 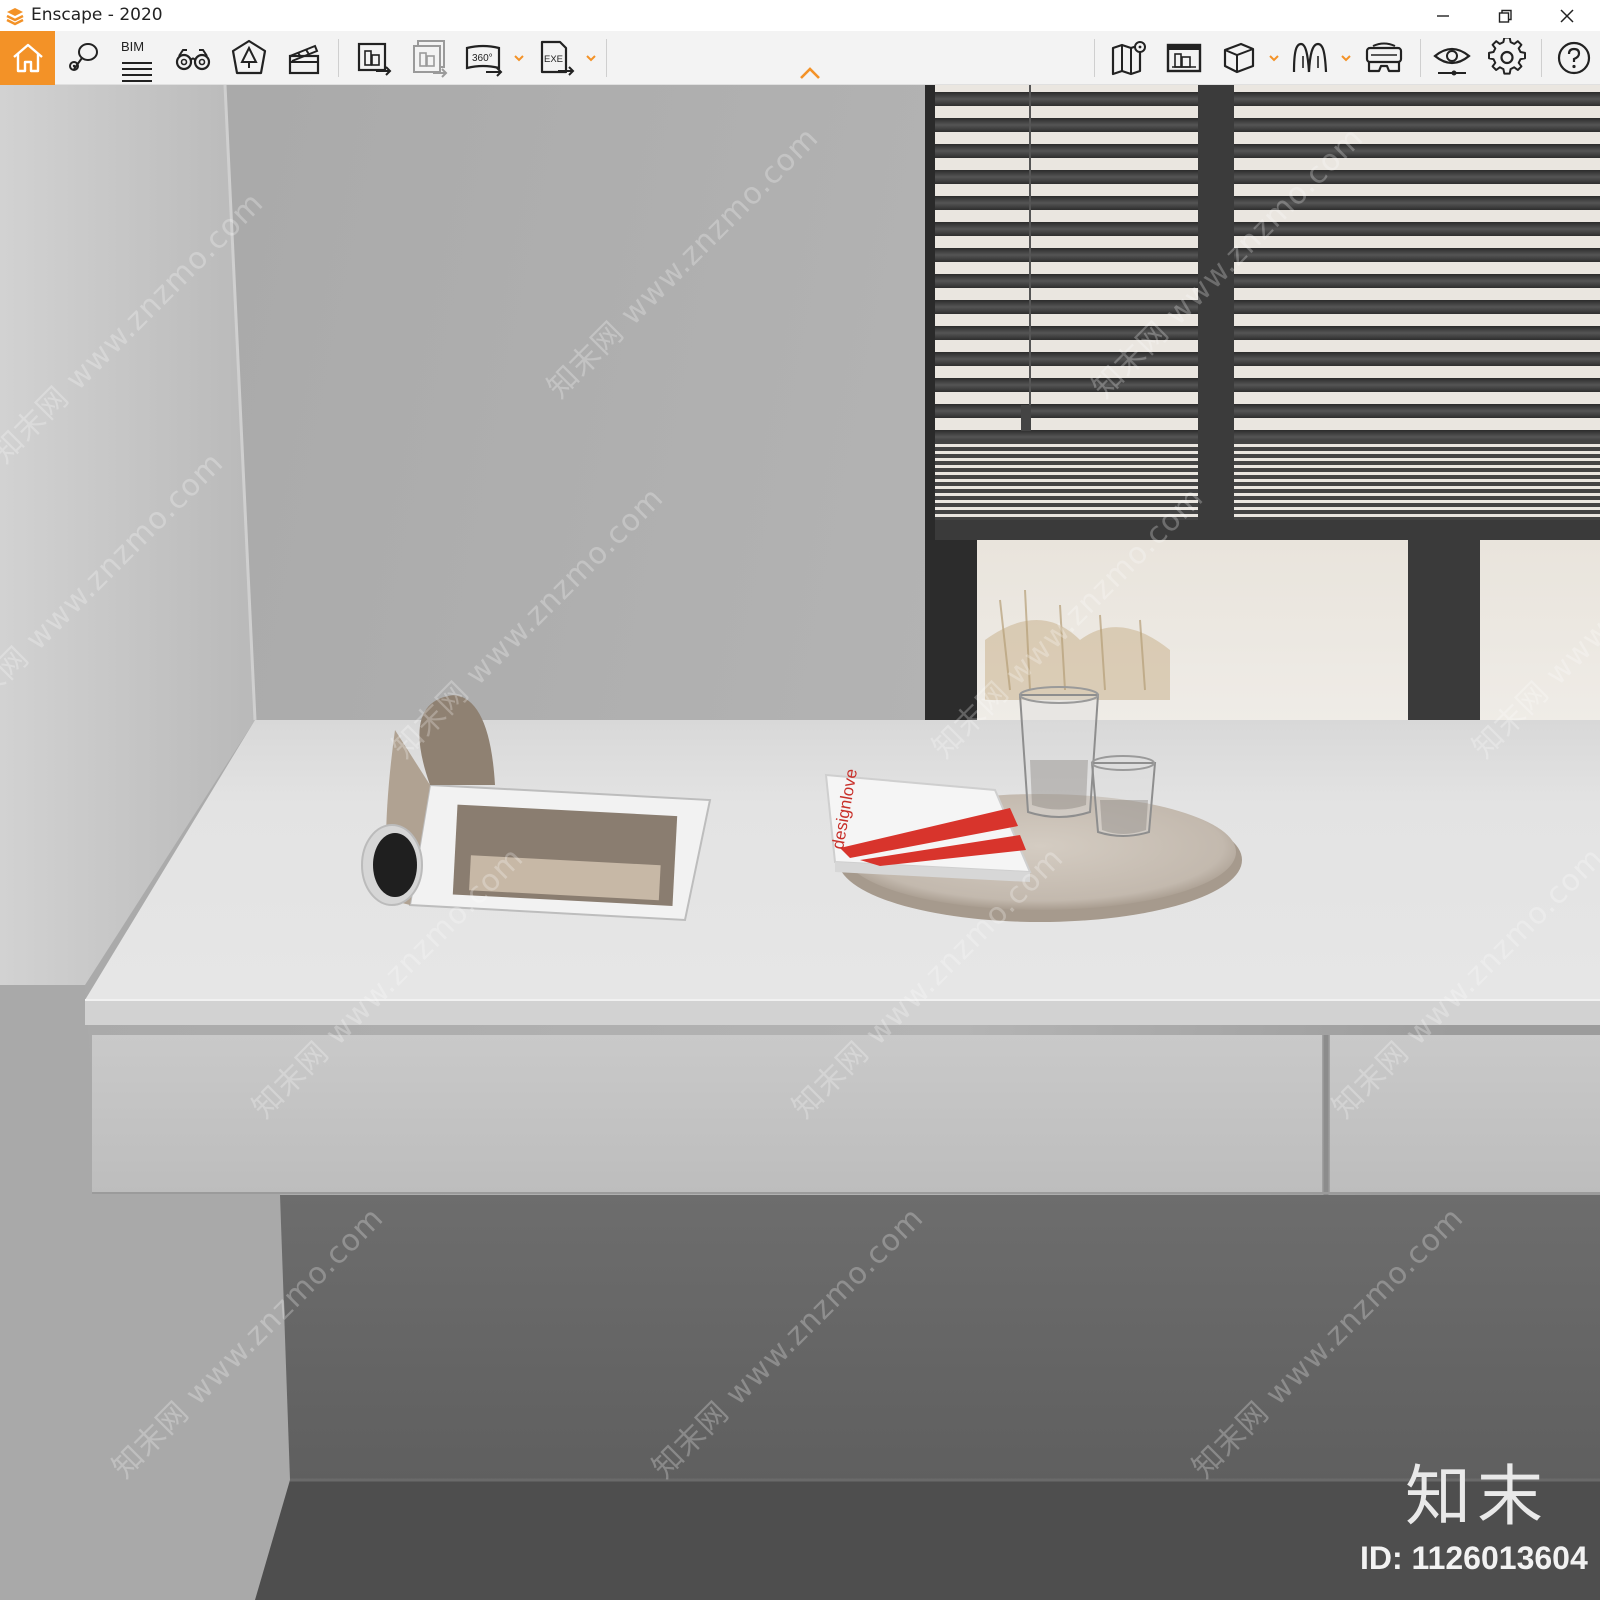 What do you see at coordinates (133, 46) in the screenshot?
I see `bim-label: BIM` at bounding box center [133, 46].